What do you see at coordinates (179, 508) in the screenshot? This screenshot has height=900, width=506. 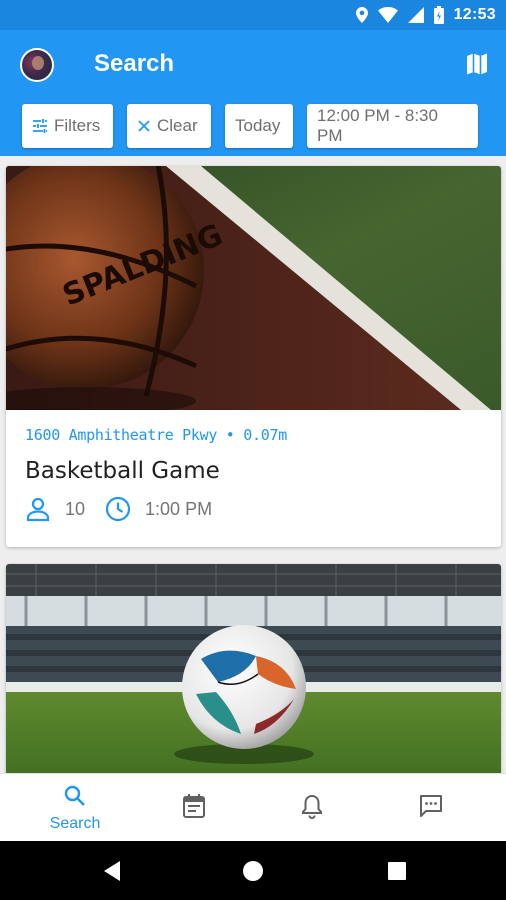 I see `event-time: 1:00 PM` at bounding box center [179, 508].